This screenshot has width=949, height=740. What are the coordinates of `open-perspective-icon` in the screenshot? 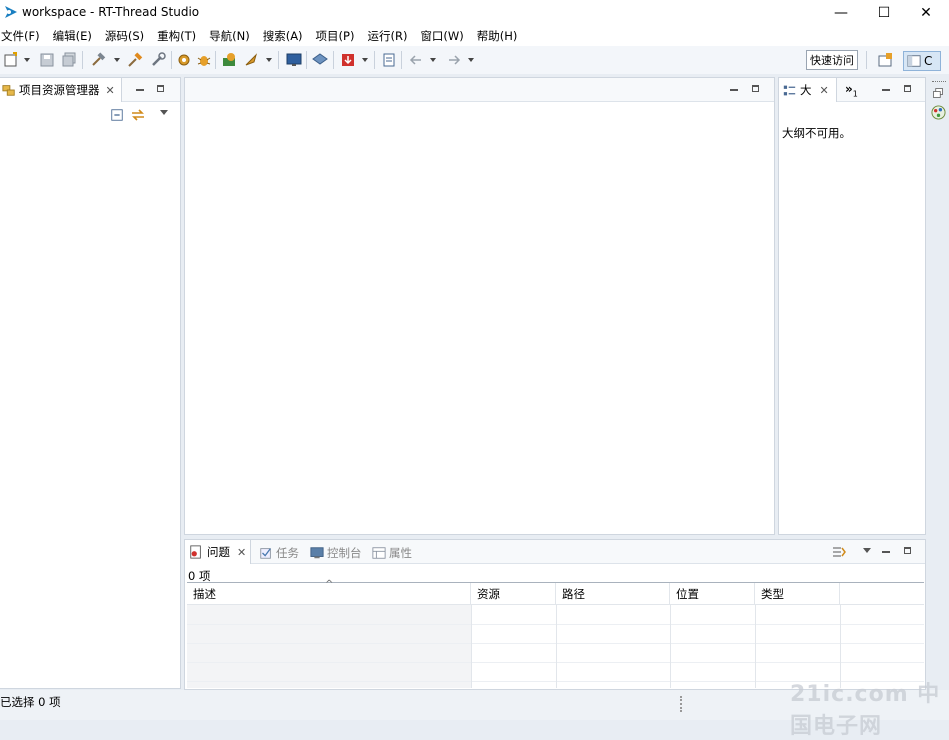 It's located at (885, 60).